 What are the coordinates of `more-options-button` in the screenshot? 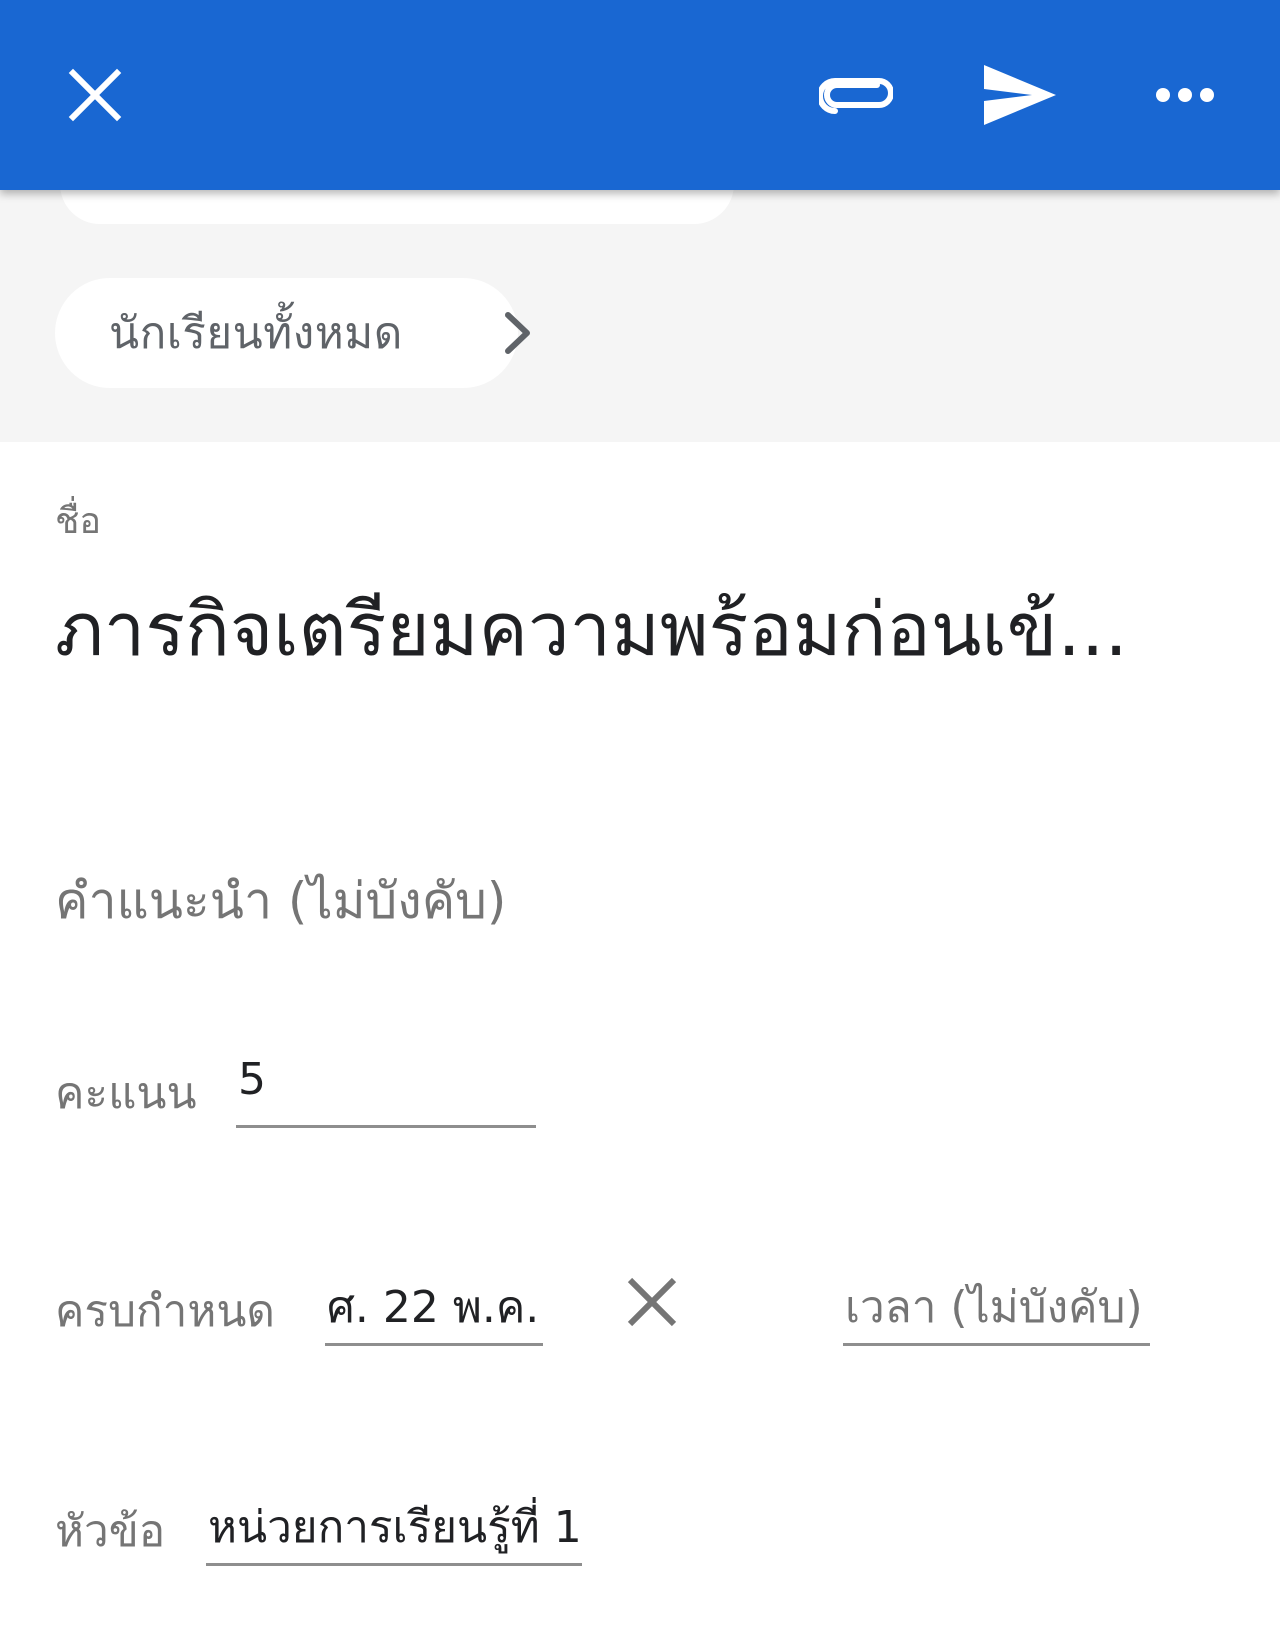 It's located at (1185, 95).